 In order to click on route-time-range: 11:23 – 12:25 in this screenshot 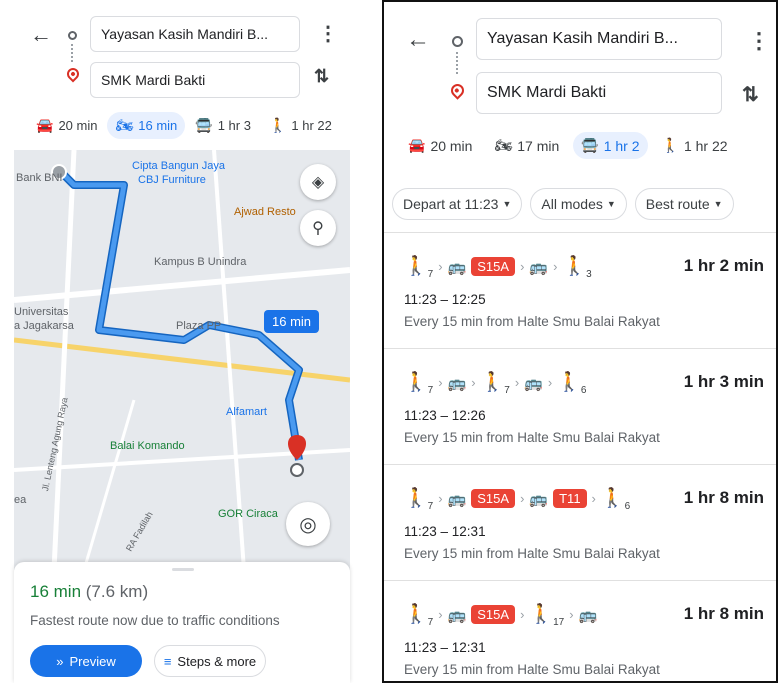, I will do `click(445, 299)`.